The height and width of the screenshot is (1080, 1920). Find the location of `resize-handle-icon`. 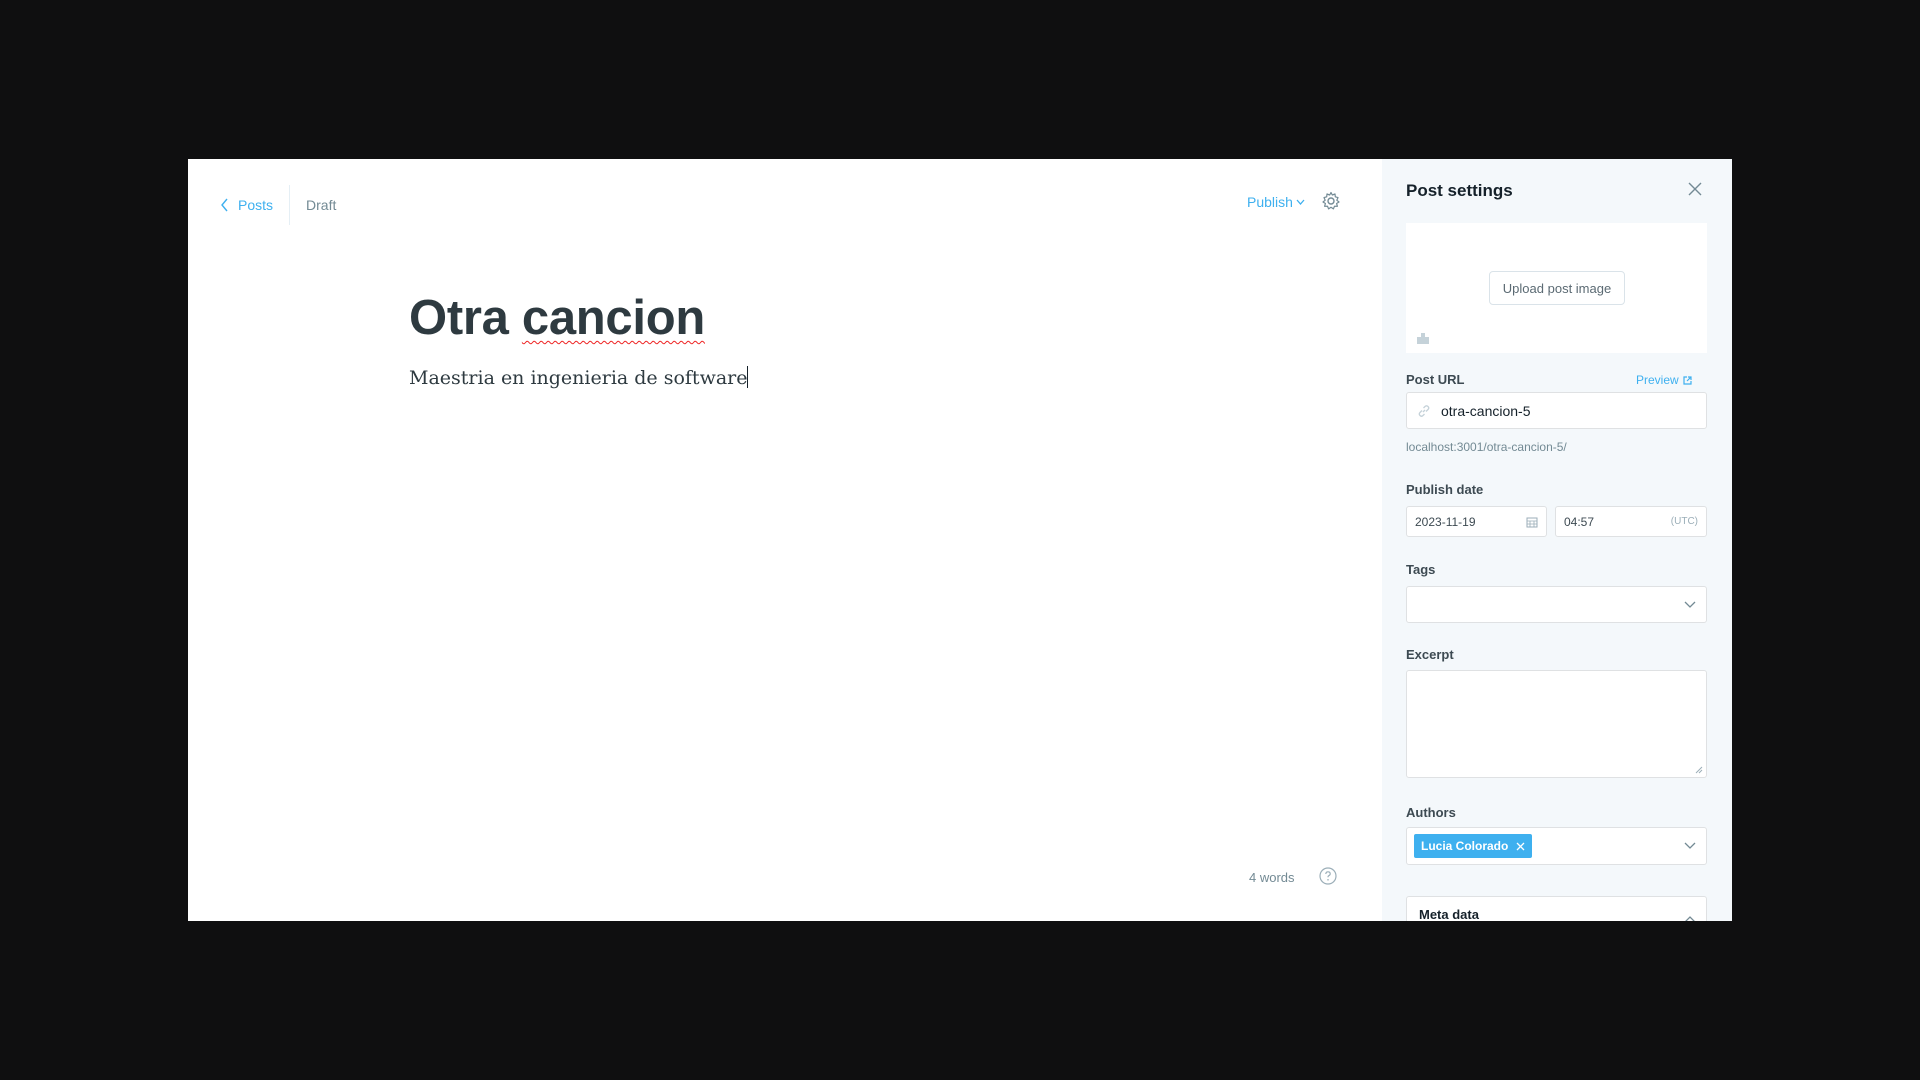

resize-handle-icon is located at coordinates (1699, 770).